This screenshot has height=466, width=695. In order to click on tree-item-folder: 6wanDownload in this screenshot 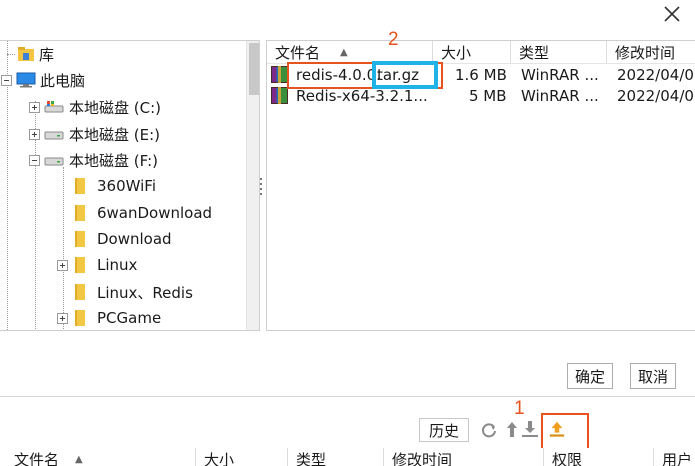, I will do `click(143, 213)`.